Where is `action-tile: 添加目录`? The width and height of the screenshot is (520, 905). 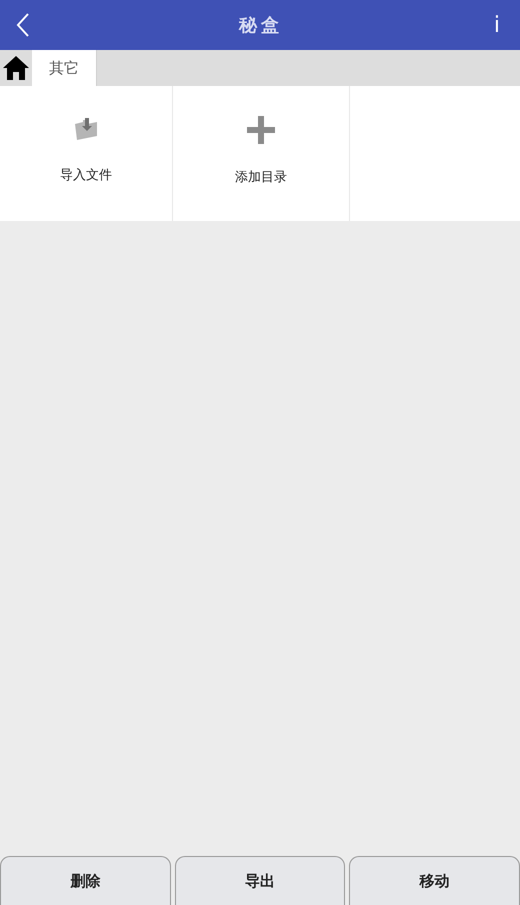 action-tile: 添加目录 is located at coordinates (261, 153).